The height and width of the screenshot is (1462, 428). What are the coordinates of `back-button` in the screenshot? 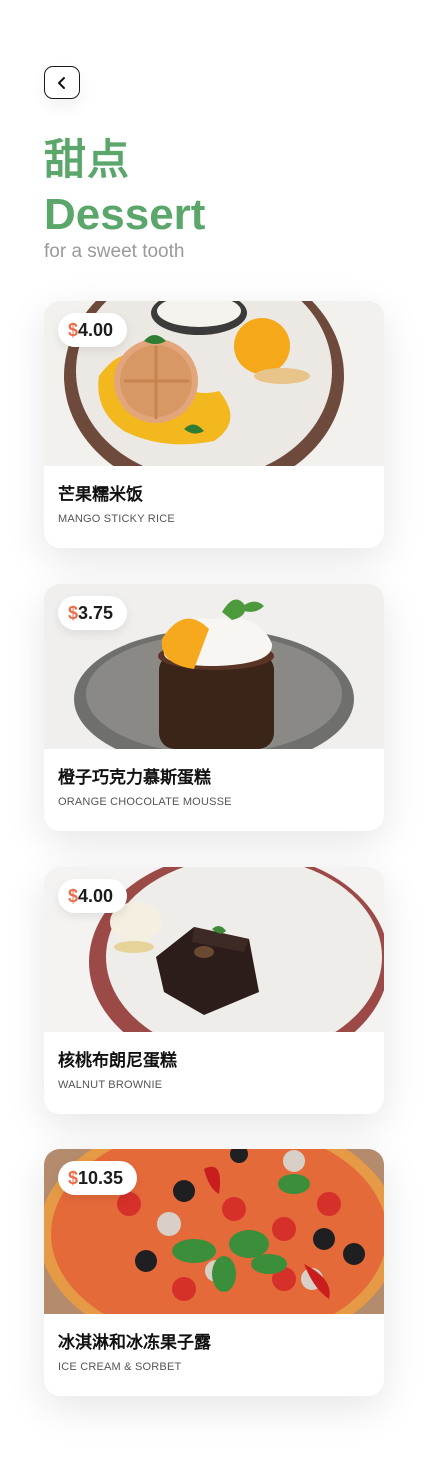 It's located at (62, 82).